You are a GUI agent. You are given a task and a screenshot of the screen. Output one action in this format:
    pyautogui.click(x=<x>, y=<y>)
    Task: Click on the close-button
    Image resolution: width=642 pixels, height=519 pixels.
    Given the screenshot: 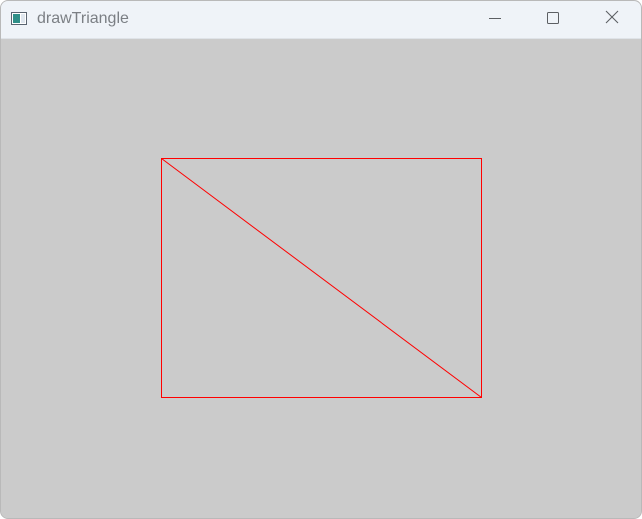 What is the action you would take?
    pyautogui.click(x=612, y=19)
    